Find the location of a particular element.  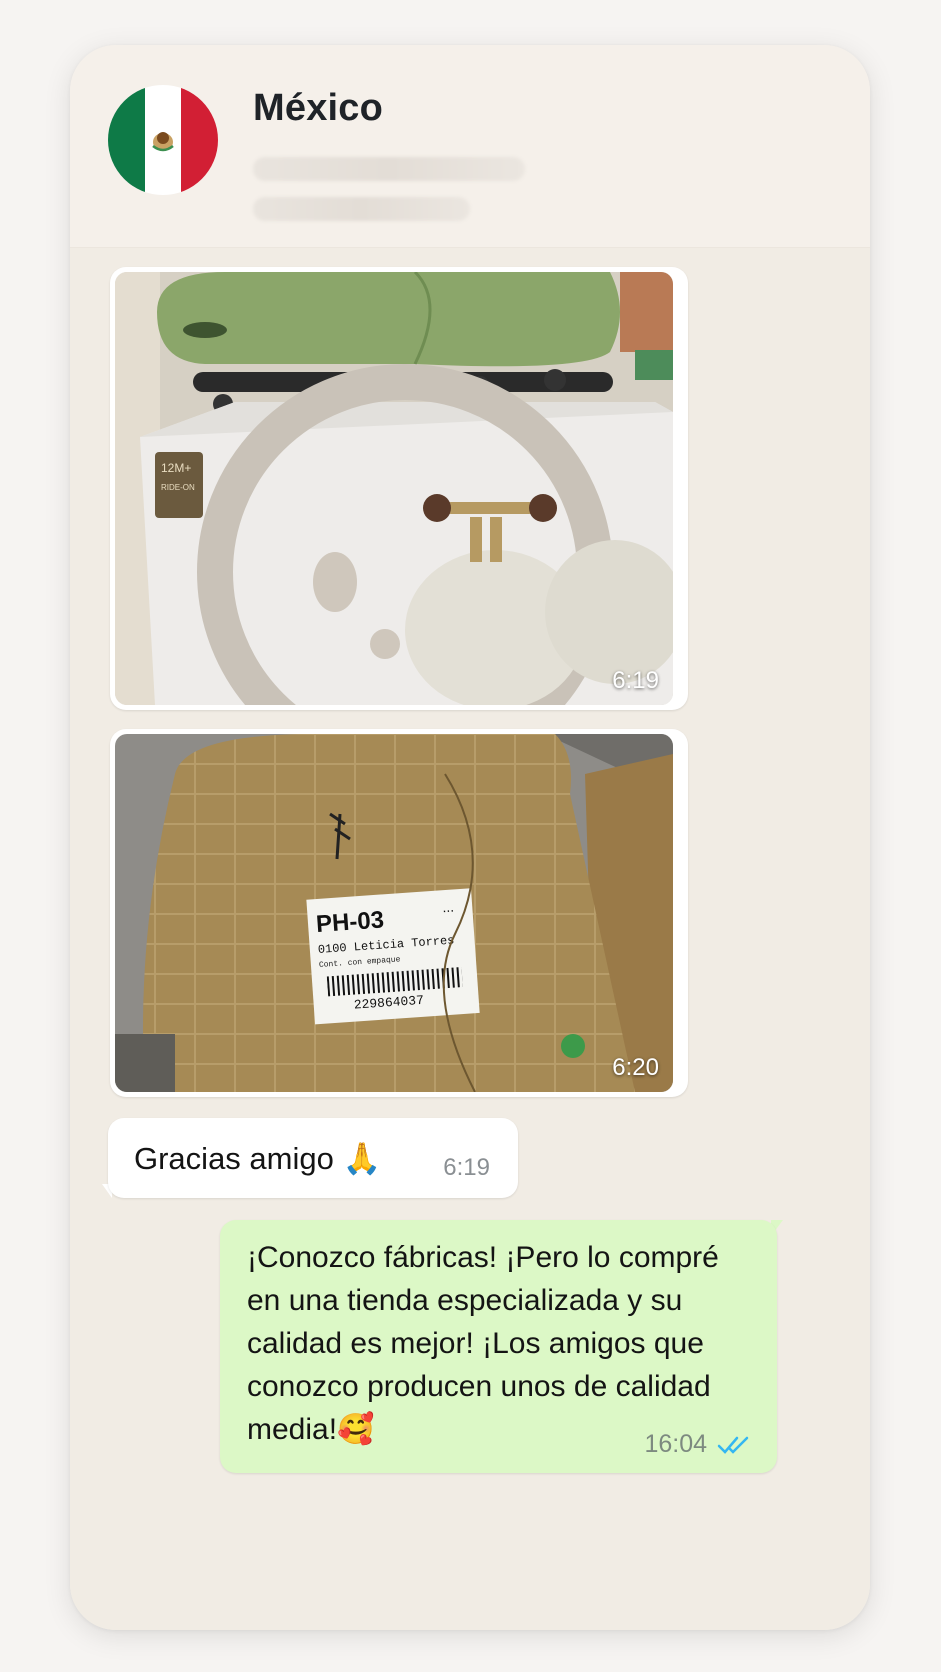

contact-avatar is located at coordinates (163, 140).